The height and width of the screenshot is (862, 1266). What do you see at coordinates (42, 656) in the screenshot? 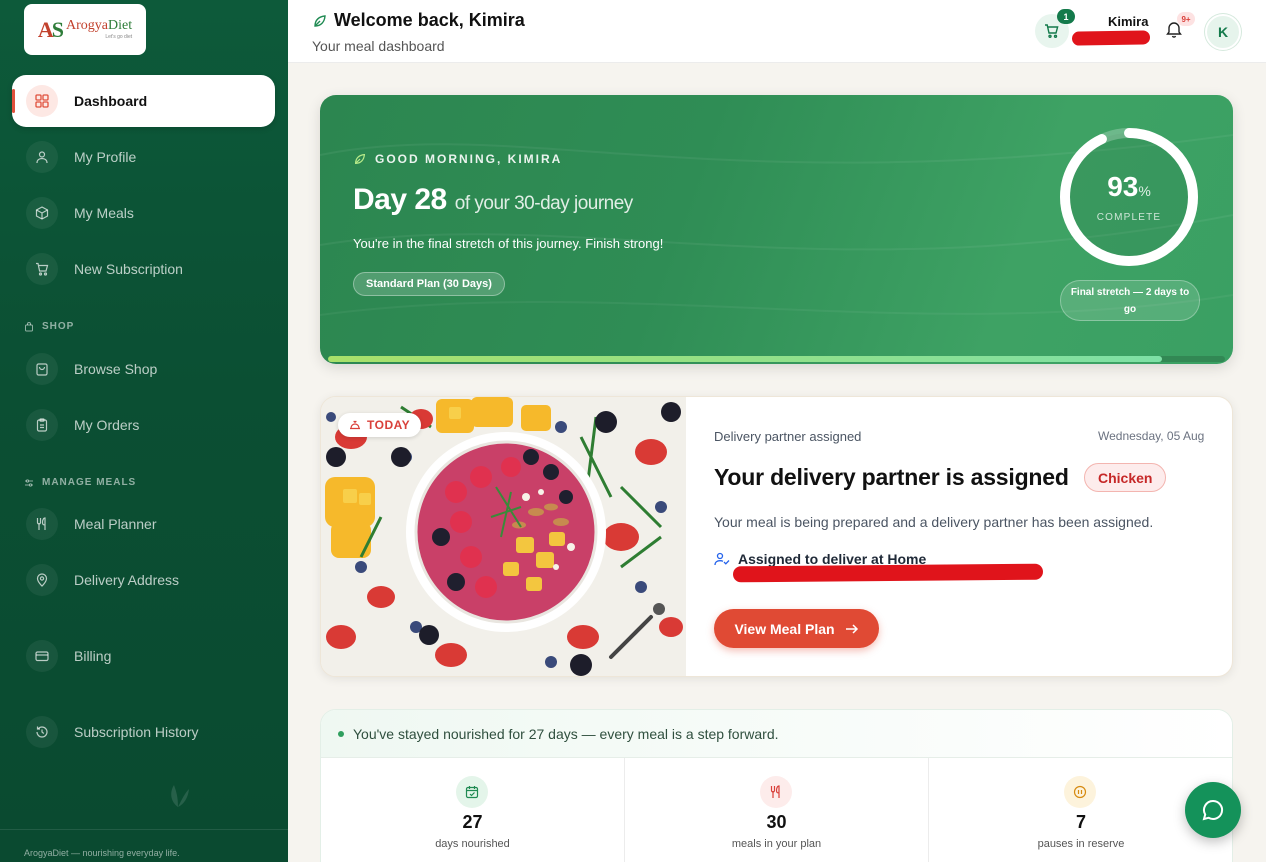
I see `credit-card-icon` at bounding box center [42, 656].